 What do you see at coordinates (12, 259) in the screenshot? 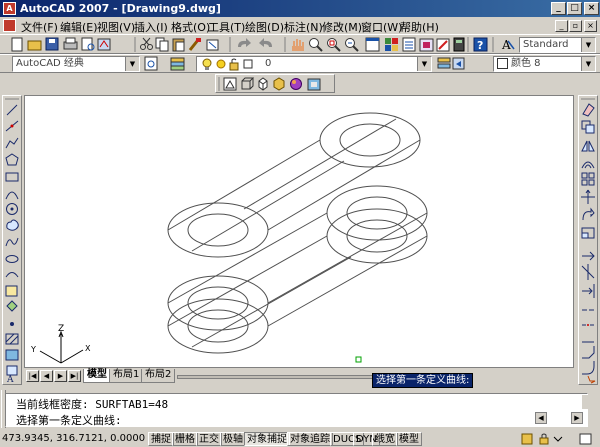
I see `ellipse-icon` at bounding box center [12, 259].